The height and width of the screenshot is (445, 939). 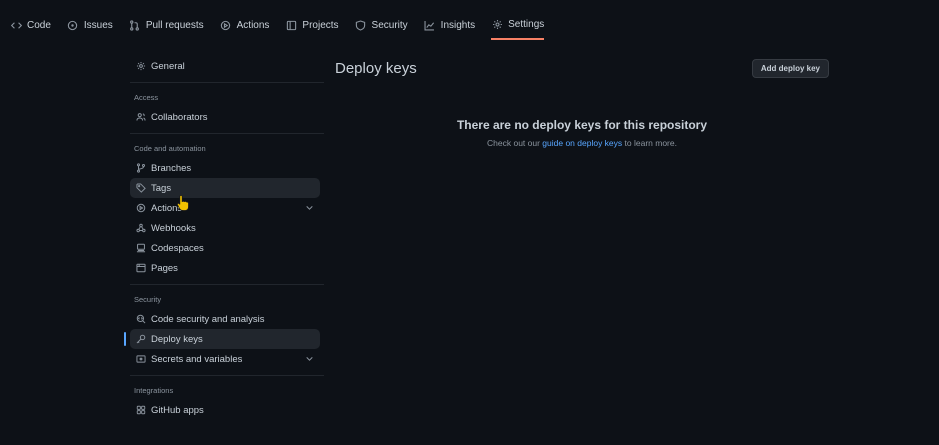 I want to click on sidebar-item-actions: Actions, so click(x=225, y=208).